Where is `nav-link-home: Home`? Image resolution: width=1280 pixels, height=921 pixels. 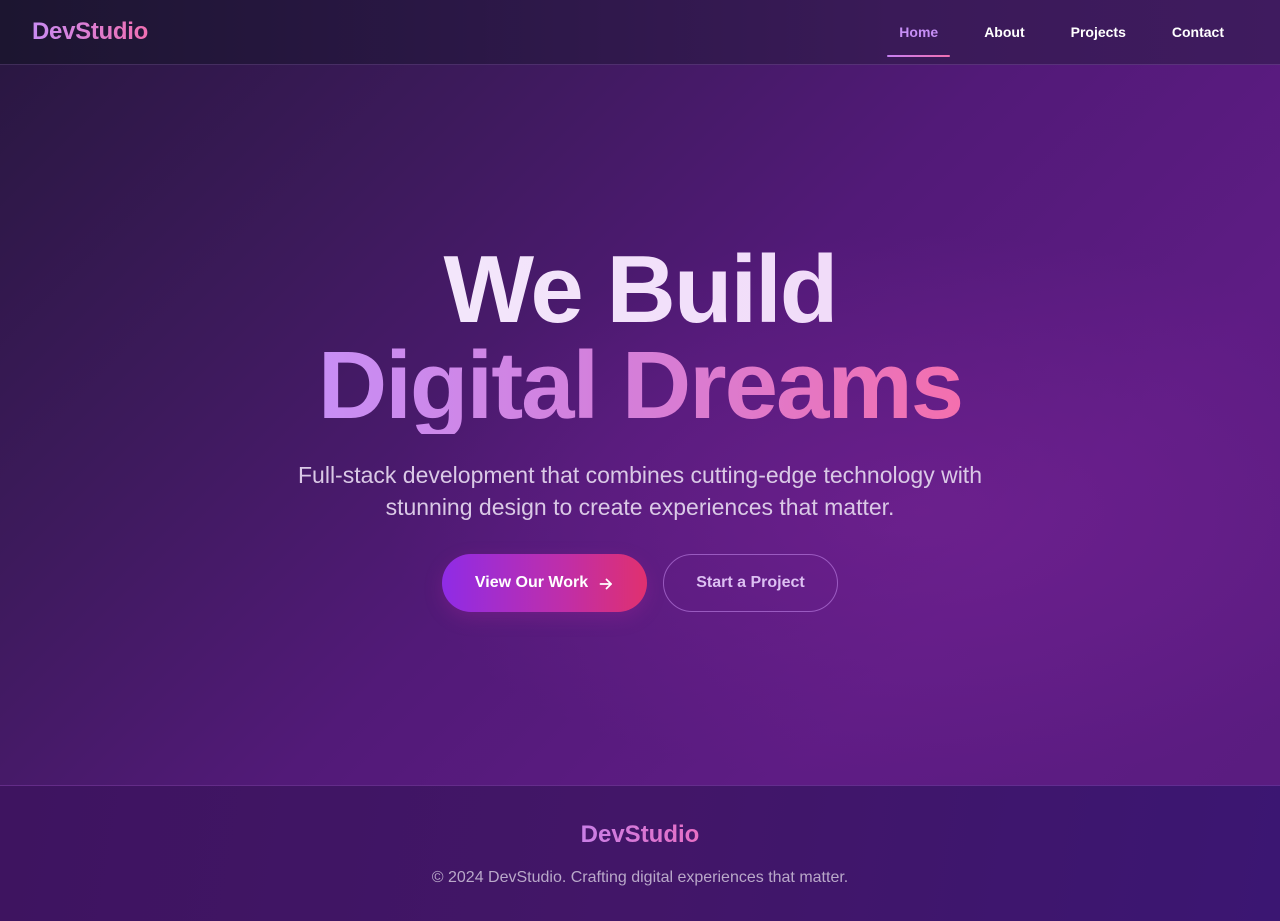
nav-link-home: Home is located at coordinates (919, 36).